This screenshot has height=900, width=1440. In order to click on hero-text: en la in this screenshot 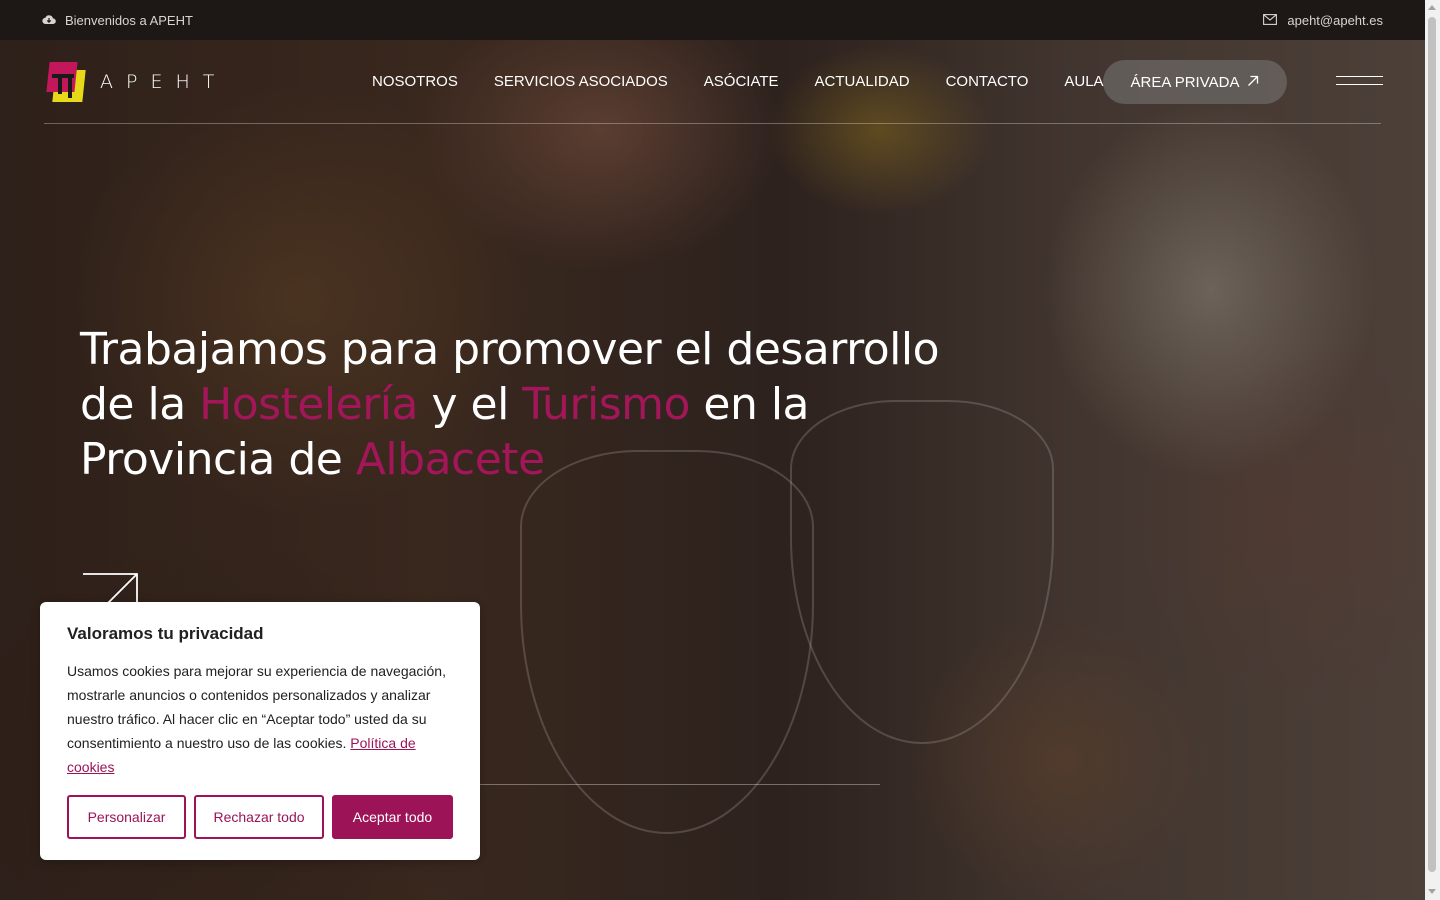, I will do `click(749, 404)`.